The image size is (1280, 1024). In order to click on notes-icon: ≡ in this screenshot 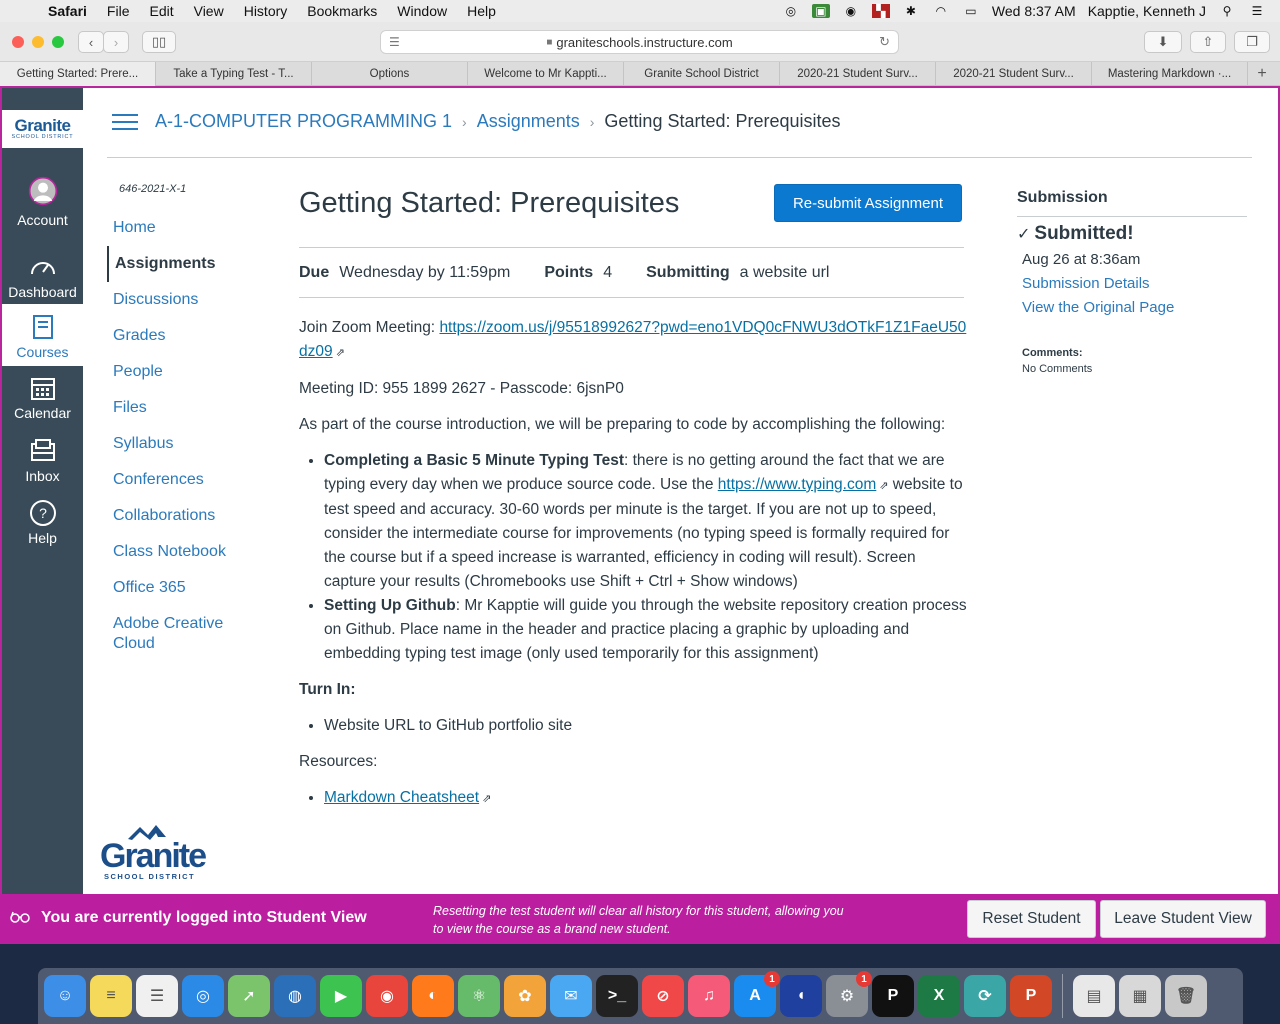, I will do `click(111, 996)`.